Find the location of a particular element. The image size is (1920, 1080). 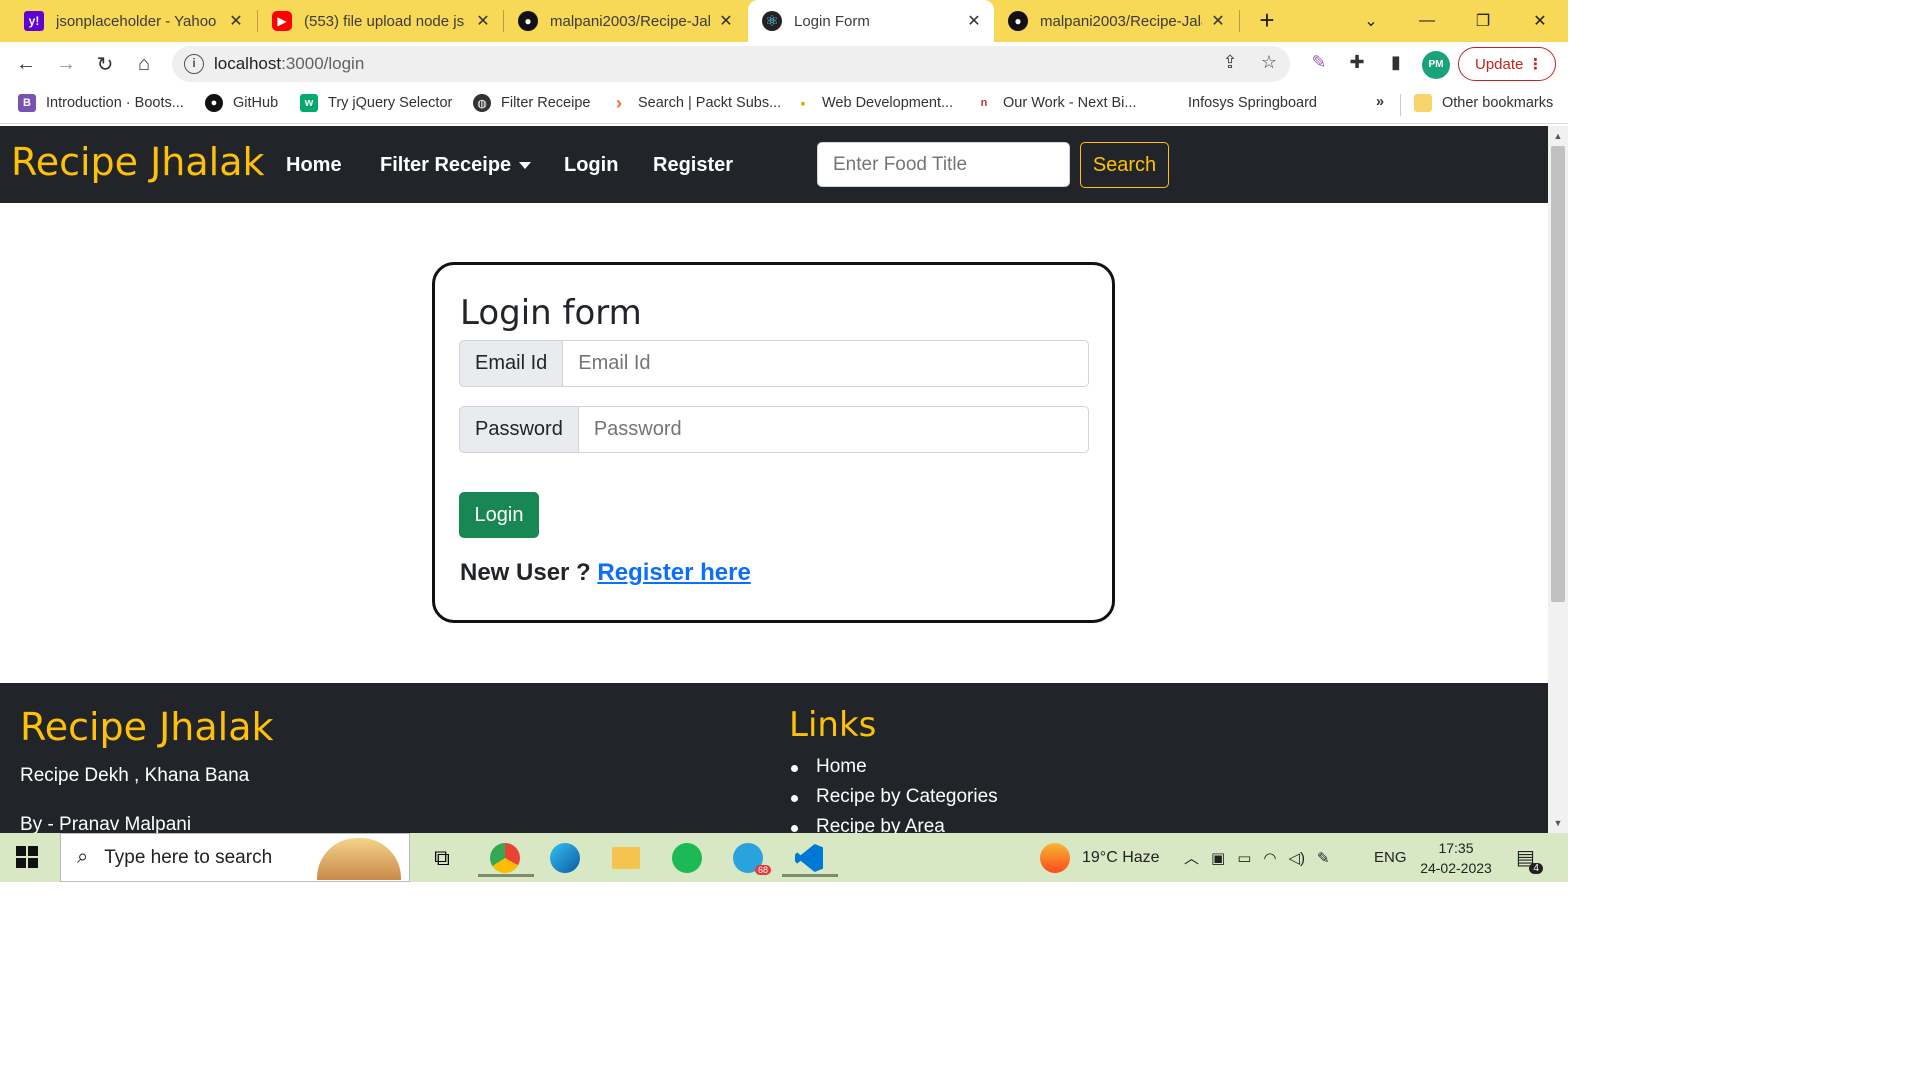

search-button: Search is located at coordinates (1124, 165).